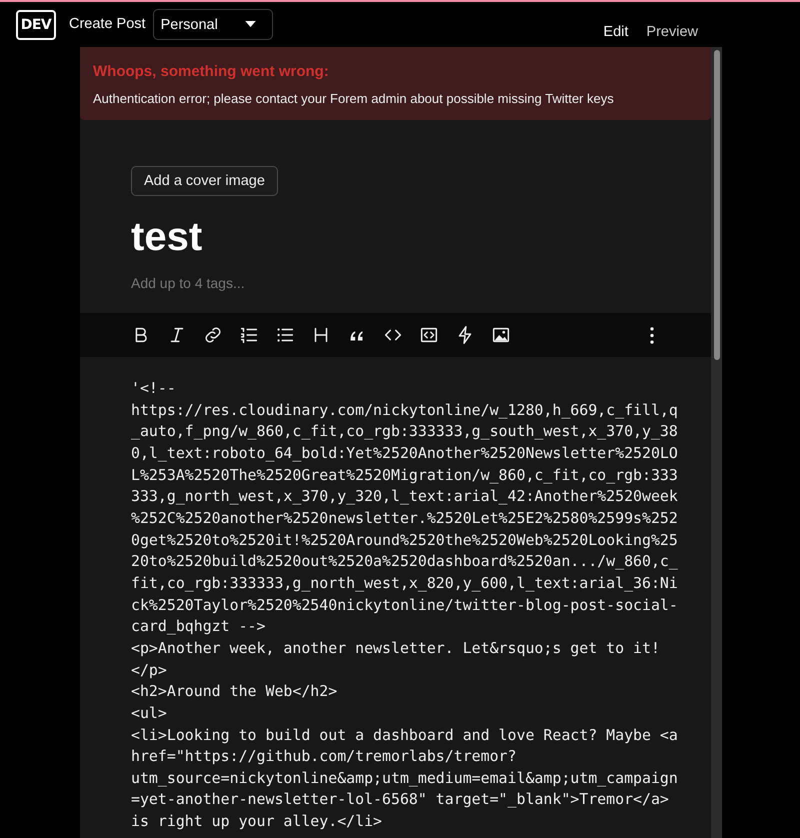 The image size is (800, 838). I want to click on logo: DEV, so click(36, 25).